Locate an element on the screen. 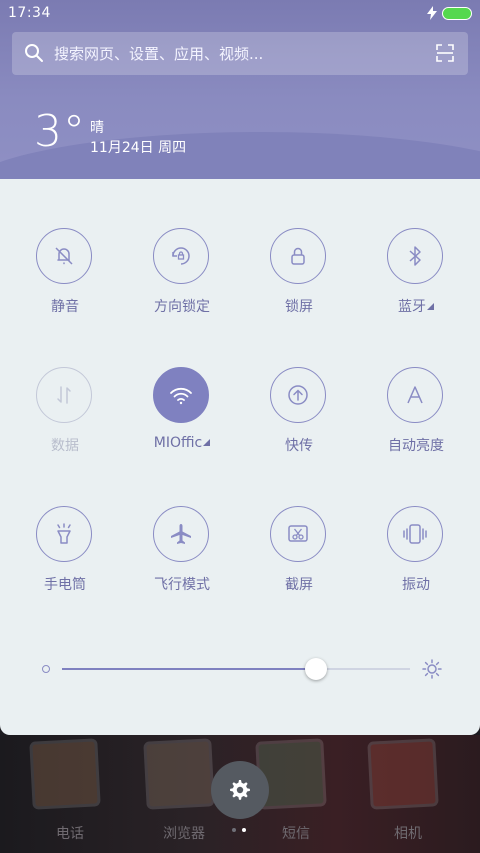 The image size is (480, 853). toggle-flashlight: 手电筒 is located at coordinates (65, 556).